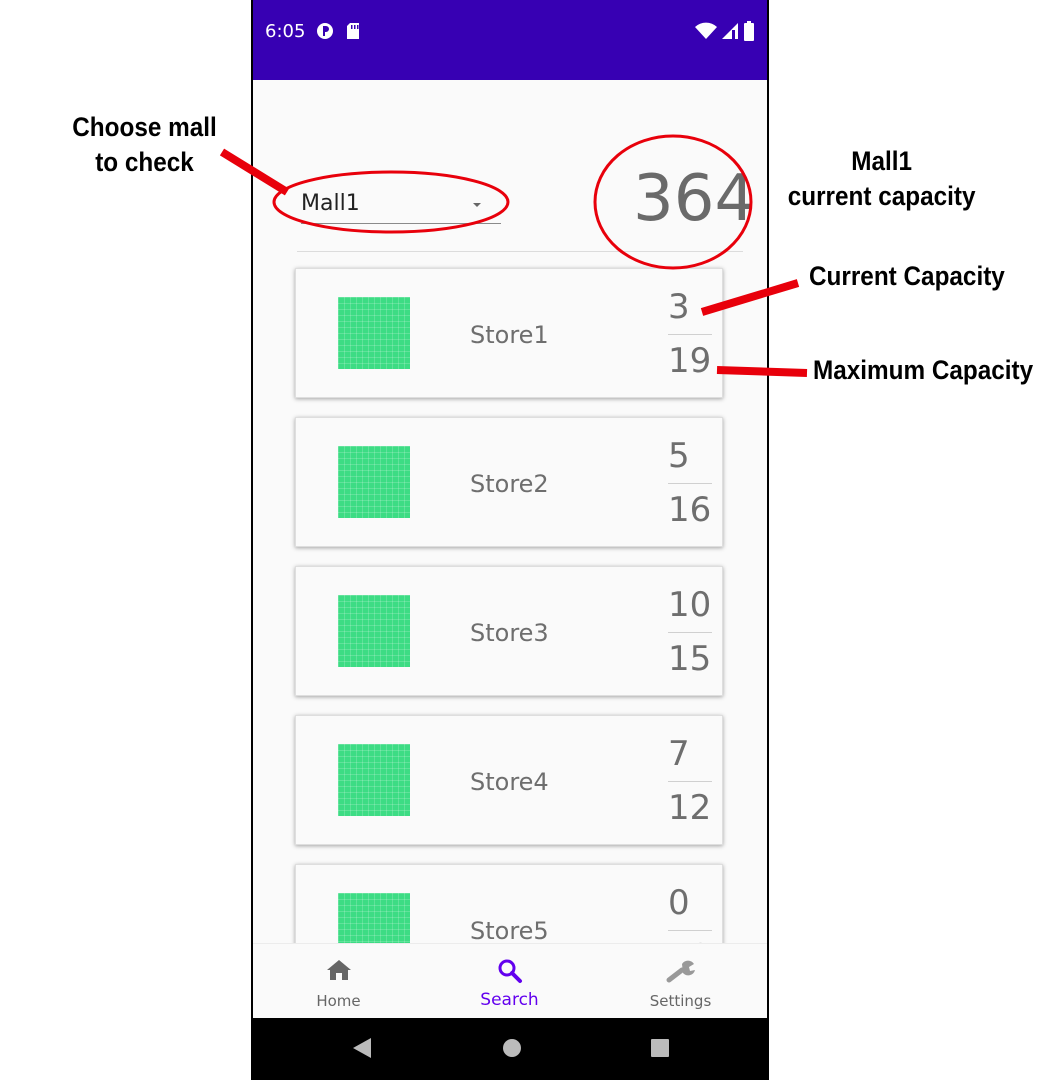 Image resolution: width=1048 pixels, height=1080 pixels. I want to click on mall-capacity-value: 364, so click(694, 199).